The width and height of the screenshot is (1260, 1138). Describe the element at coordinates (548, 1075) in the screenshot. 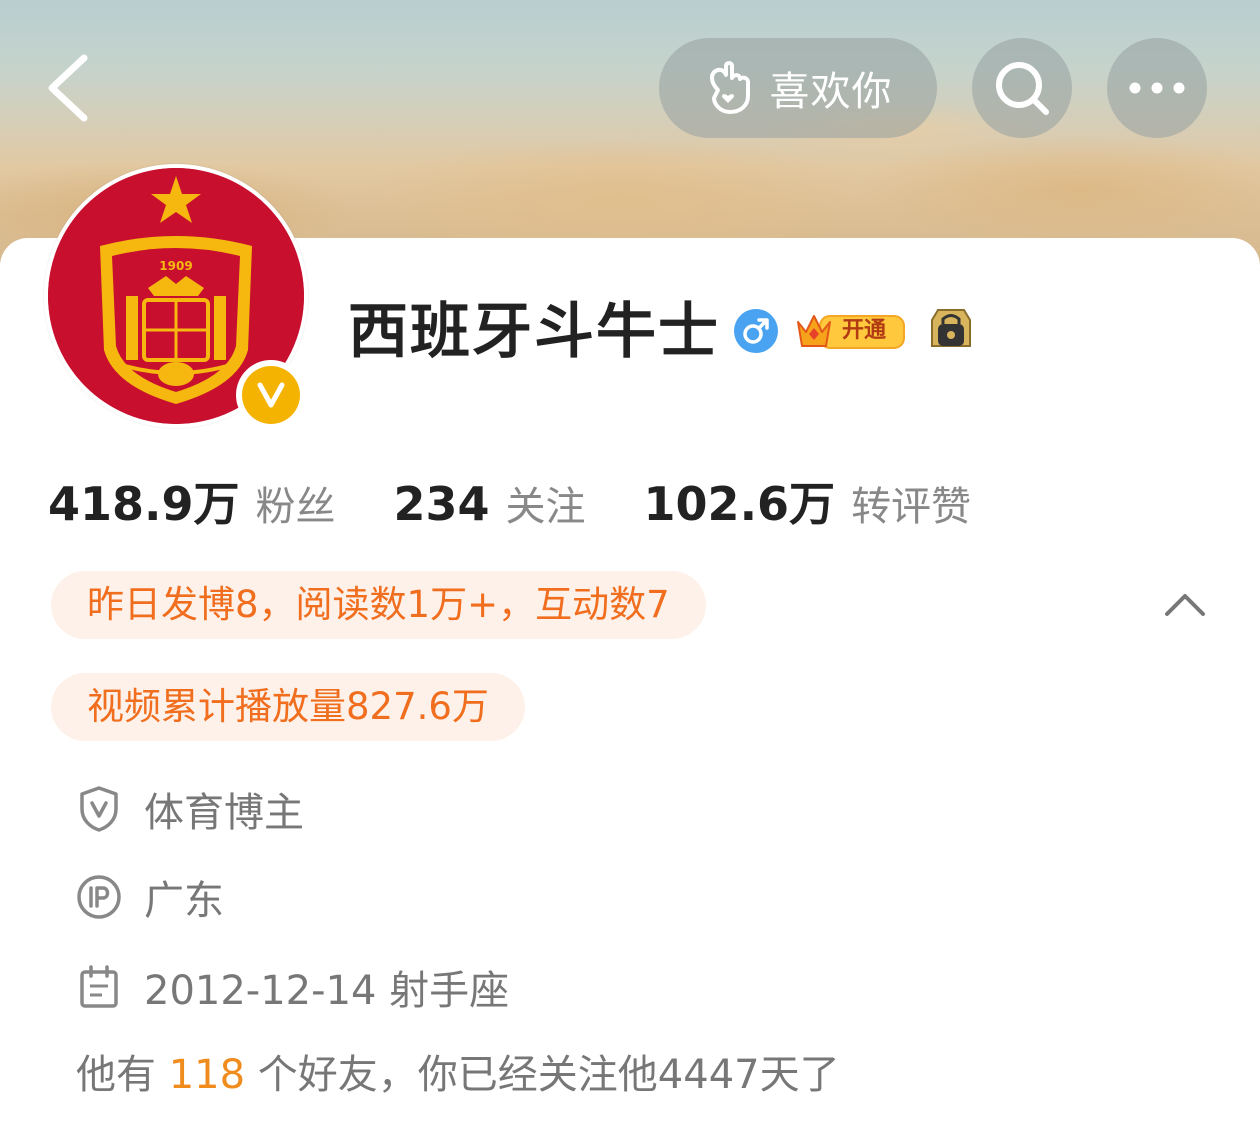

I see `friends-suffix: 个好友，你已经关注他4447天了` at that location.